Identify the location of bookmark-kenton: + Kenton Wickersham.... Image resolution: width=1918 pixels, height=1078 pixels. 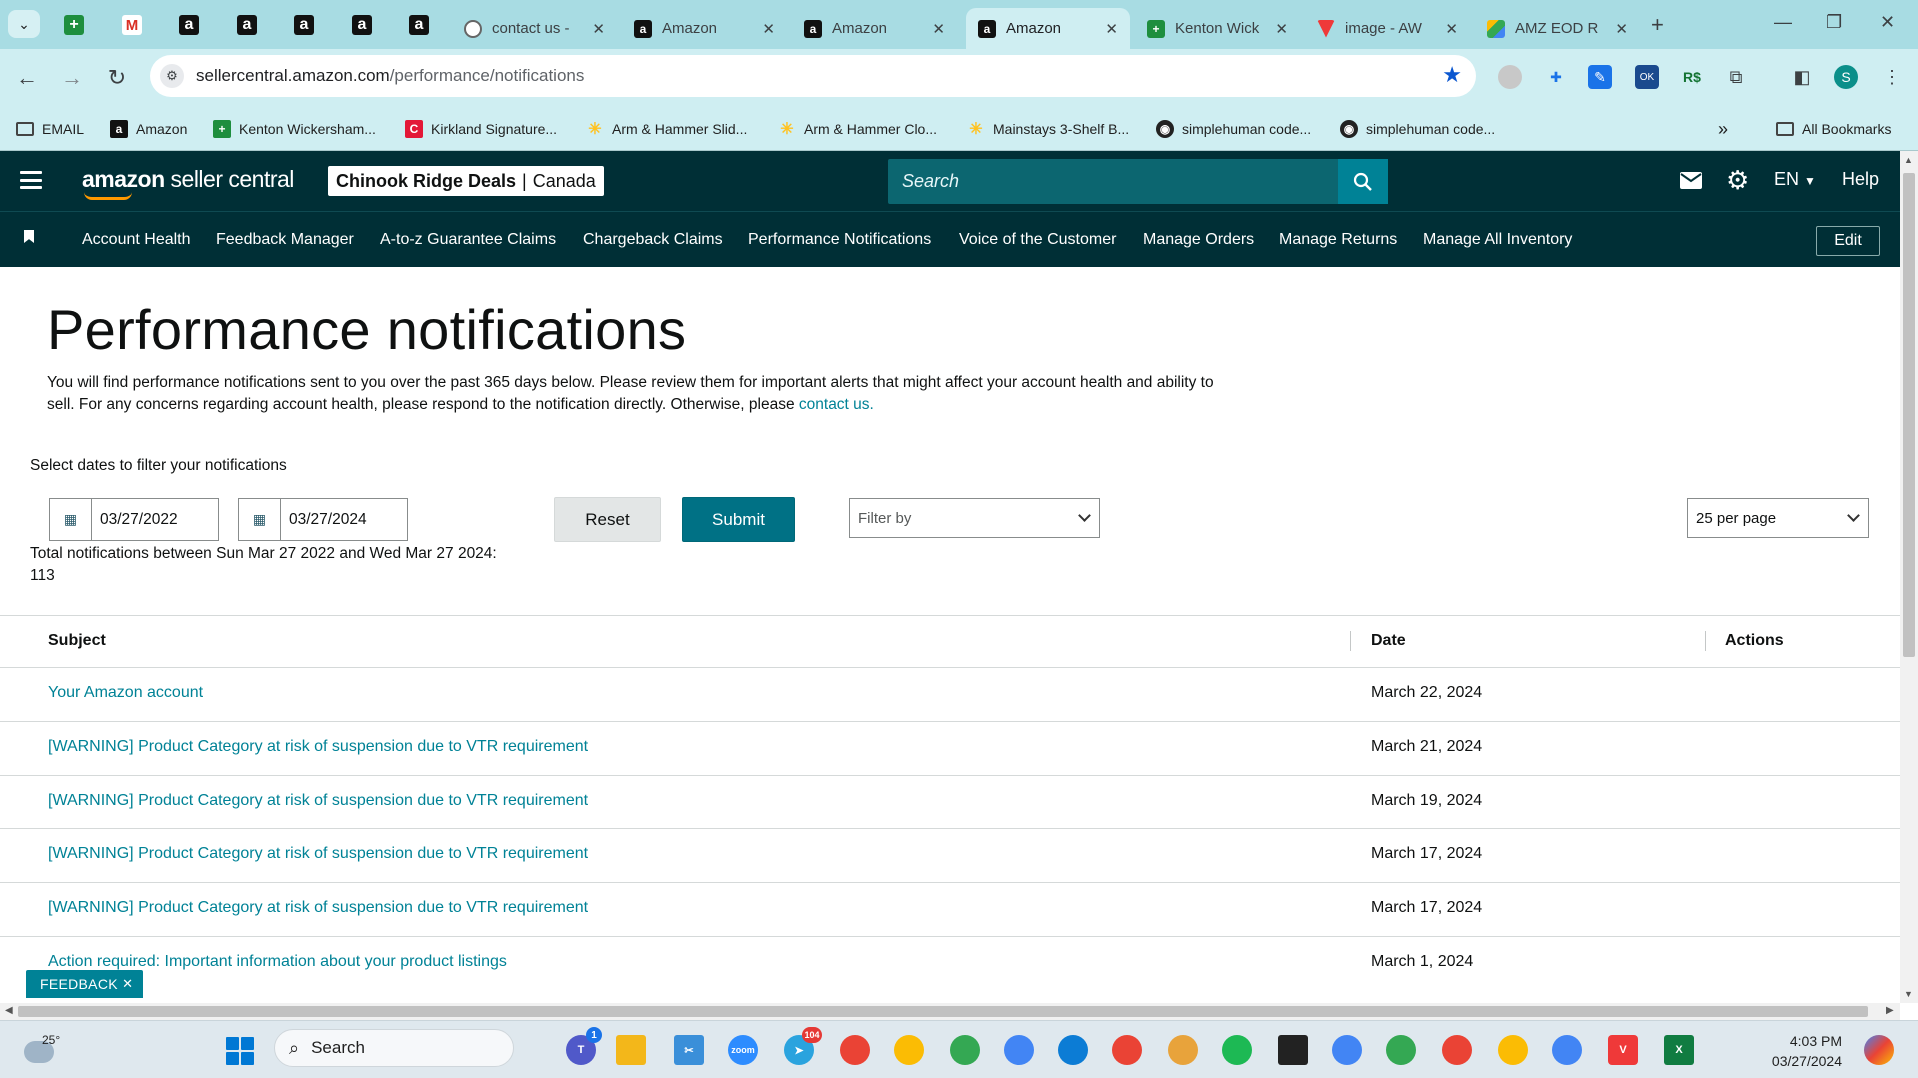
(294, 129).